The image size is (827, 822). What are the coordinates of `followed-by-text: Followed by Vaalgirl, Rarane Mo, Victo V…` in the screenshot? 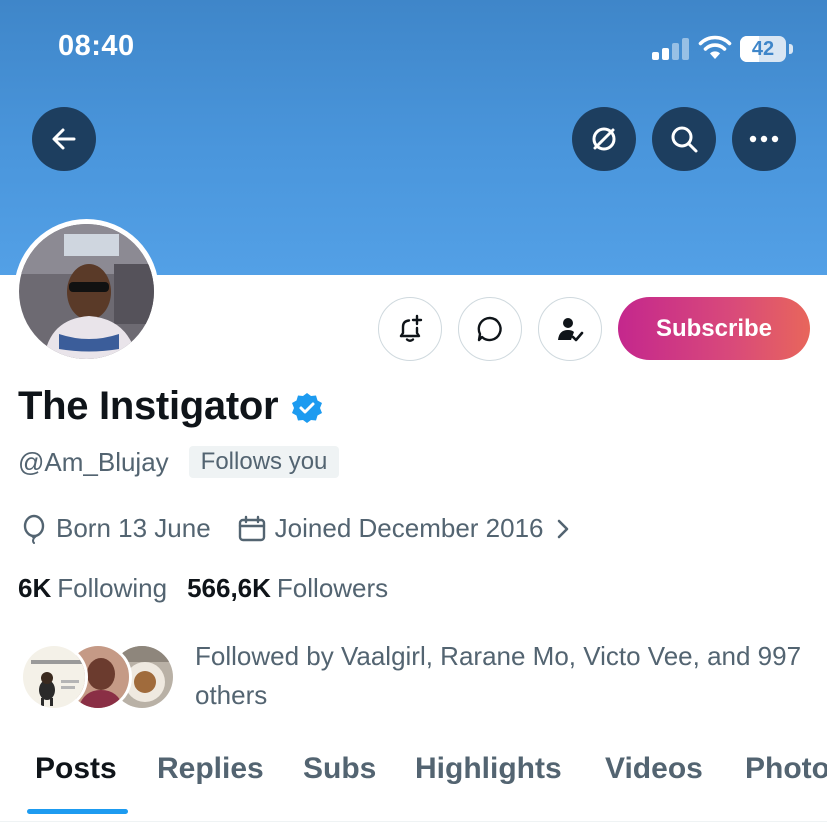 It's located at (505, 676).